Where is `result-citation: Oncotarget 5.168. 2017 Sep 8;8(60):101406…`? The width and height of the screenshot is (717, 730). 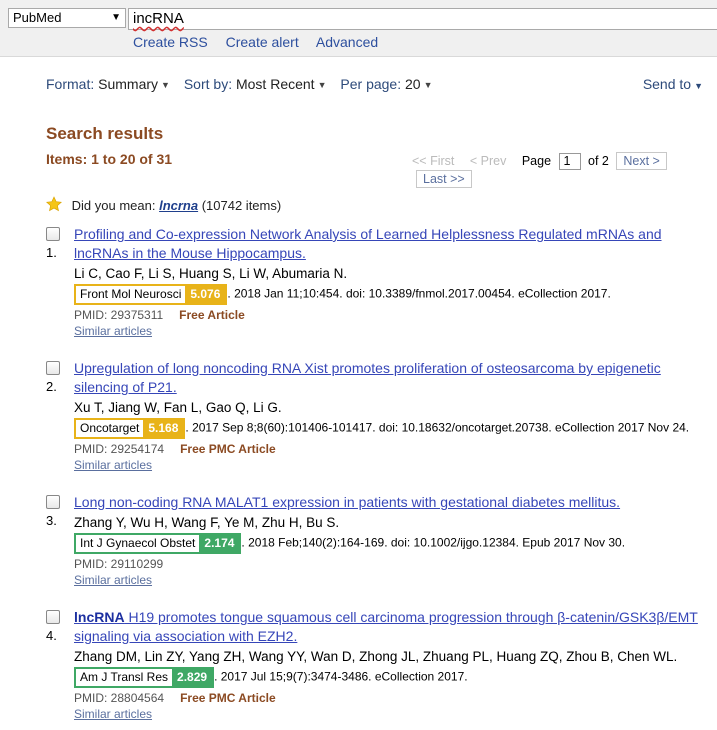
result-citation: Oncotarget 5.168. 2017 Sep 8;8(60):101406… is located at coordinates (389, 428).